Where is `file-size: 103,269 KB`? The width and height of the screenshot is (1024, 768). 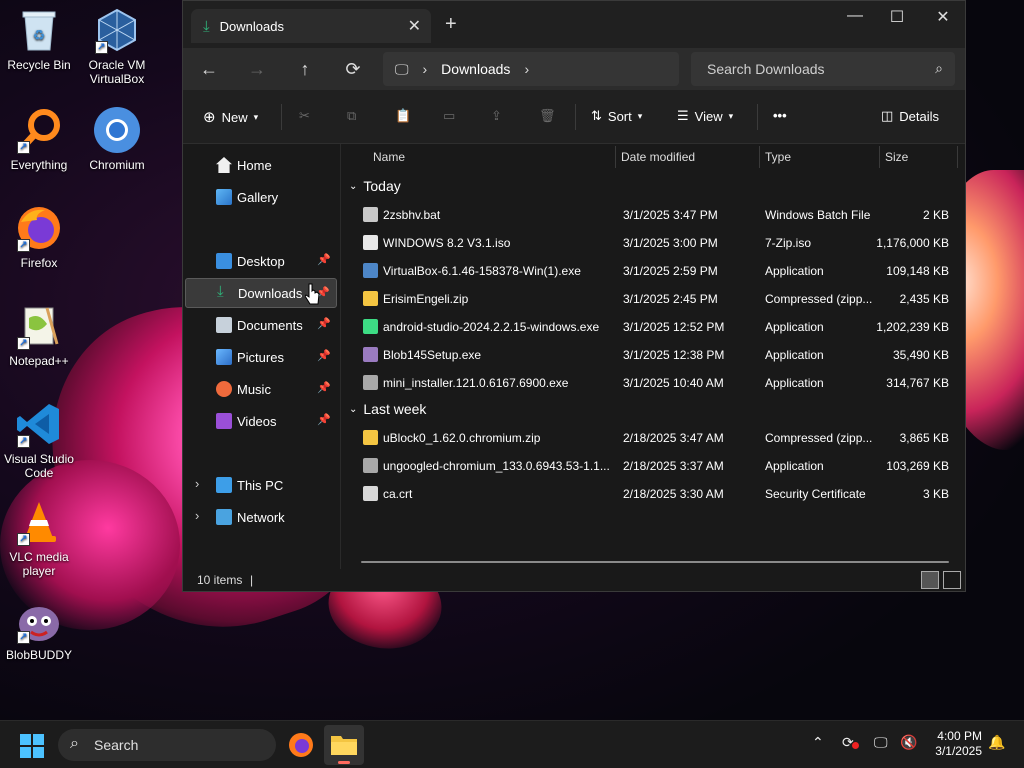 file-size: 103,269 KB is located at coordinates (917, 466).